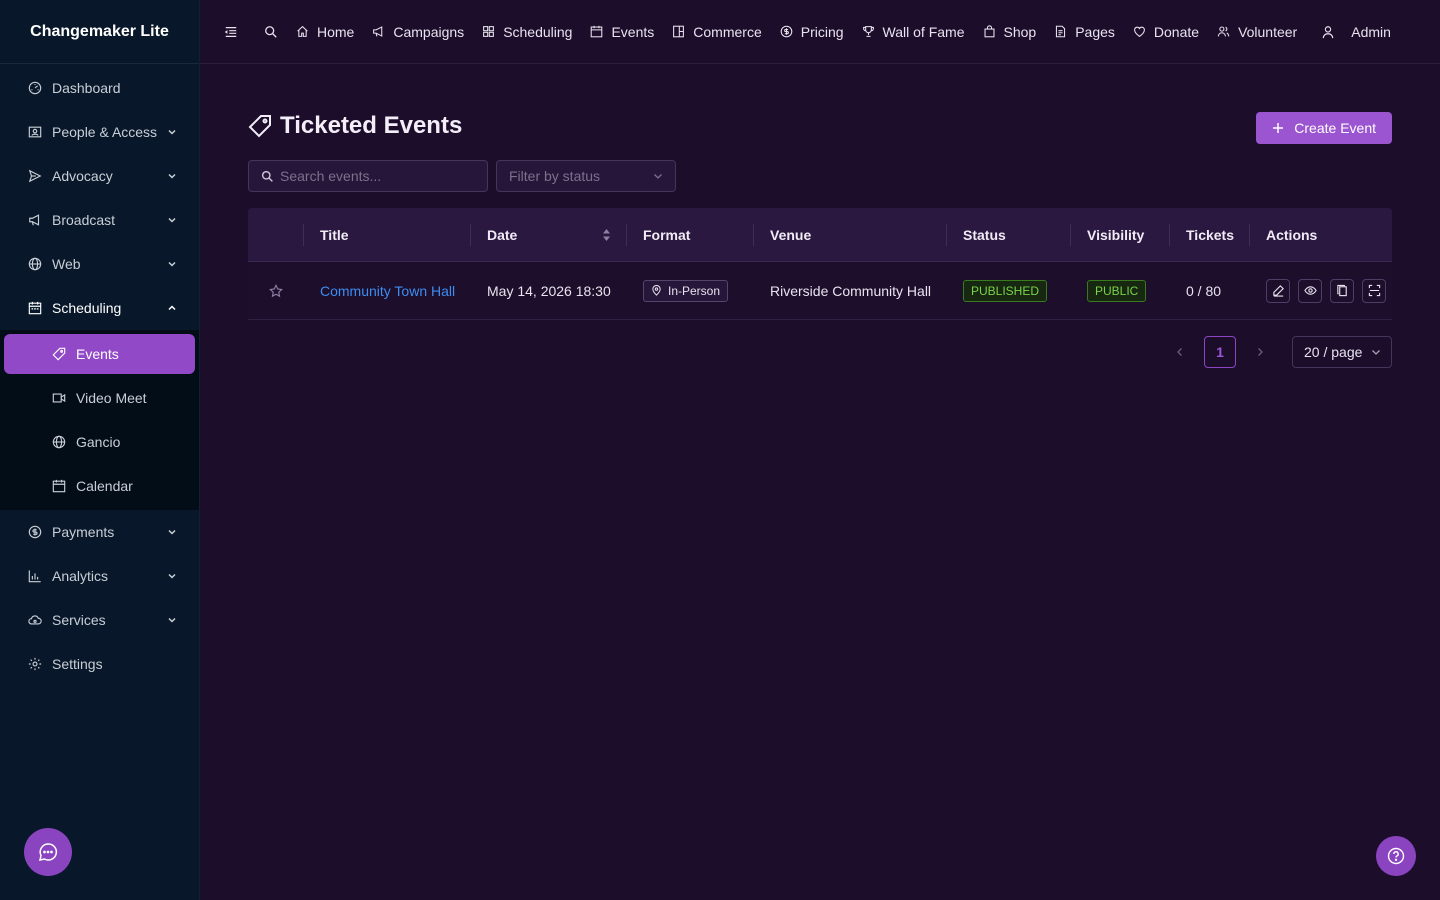 The height and width of the screenshot is (900, 1440). Describe the element at coordinates (35, 176) in the screenshot. I see `send-icon` at that location.